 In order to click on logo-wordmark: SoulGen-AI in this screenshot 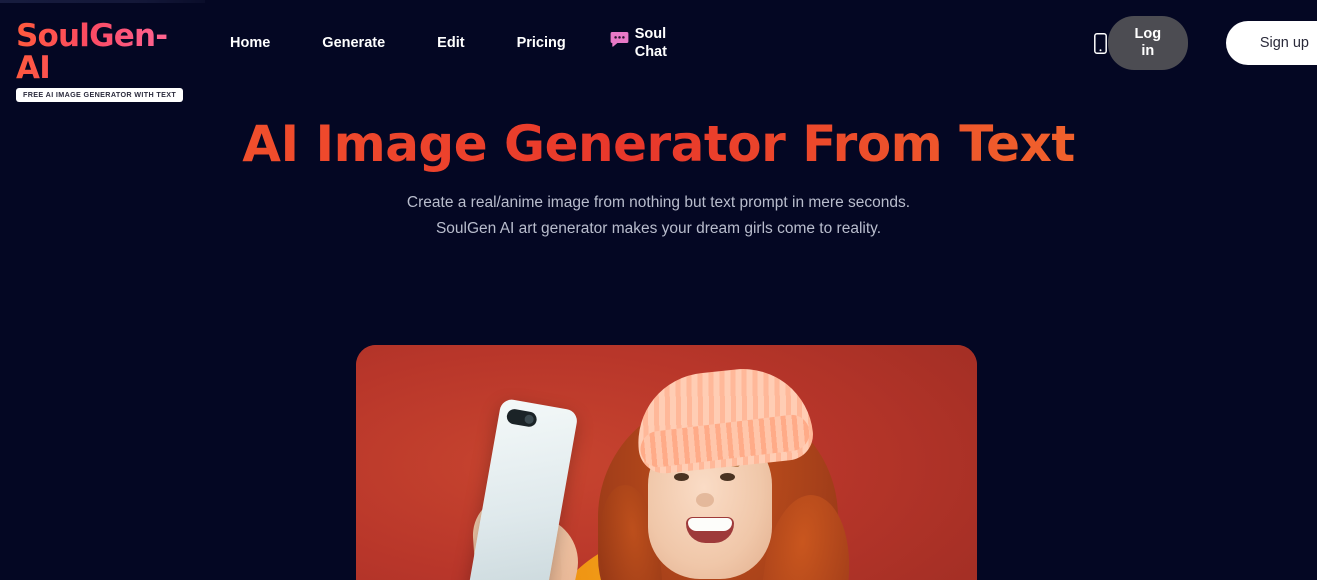, I will do `click(103, 52)`.